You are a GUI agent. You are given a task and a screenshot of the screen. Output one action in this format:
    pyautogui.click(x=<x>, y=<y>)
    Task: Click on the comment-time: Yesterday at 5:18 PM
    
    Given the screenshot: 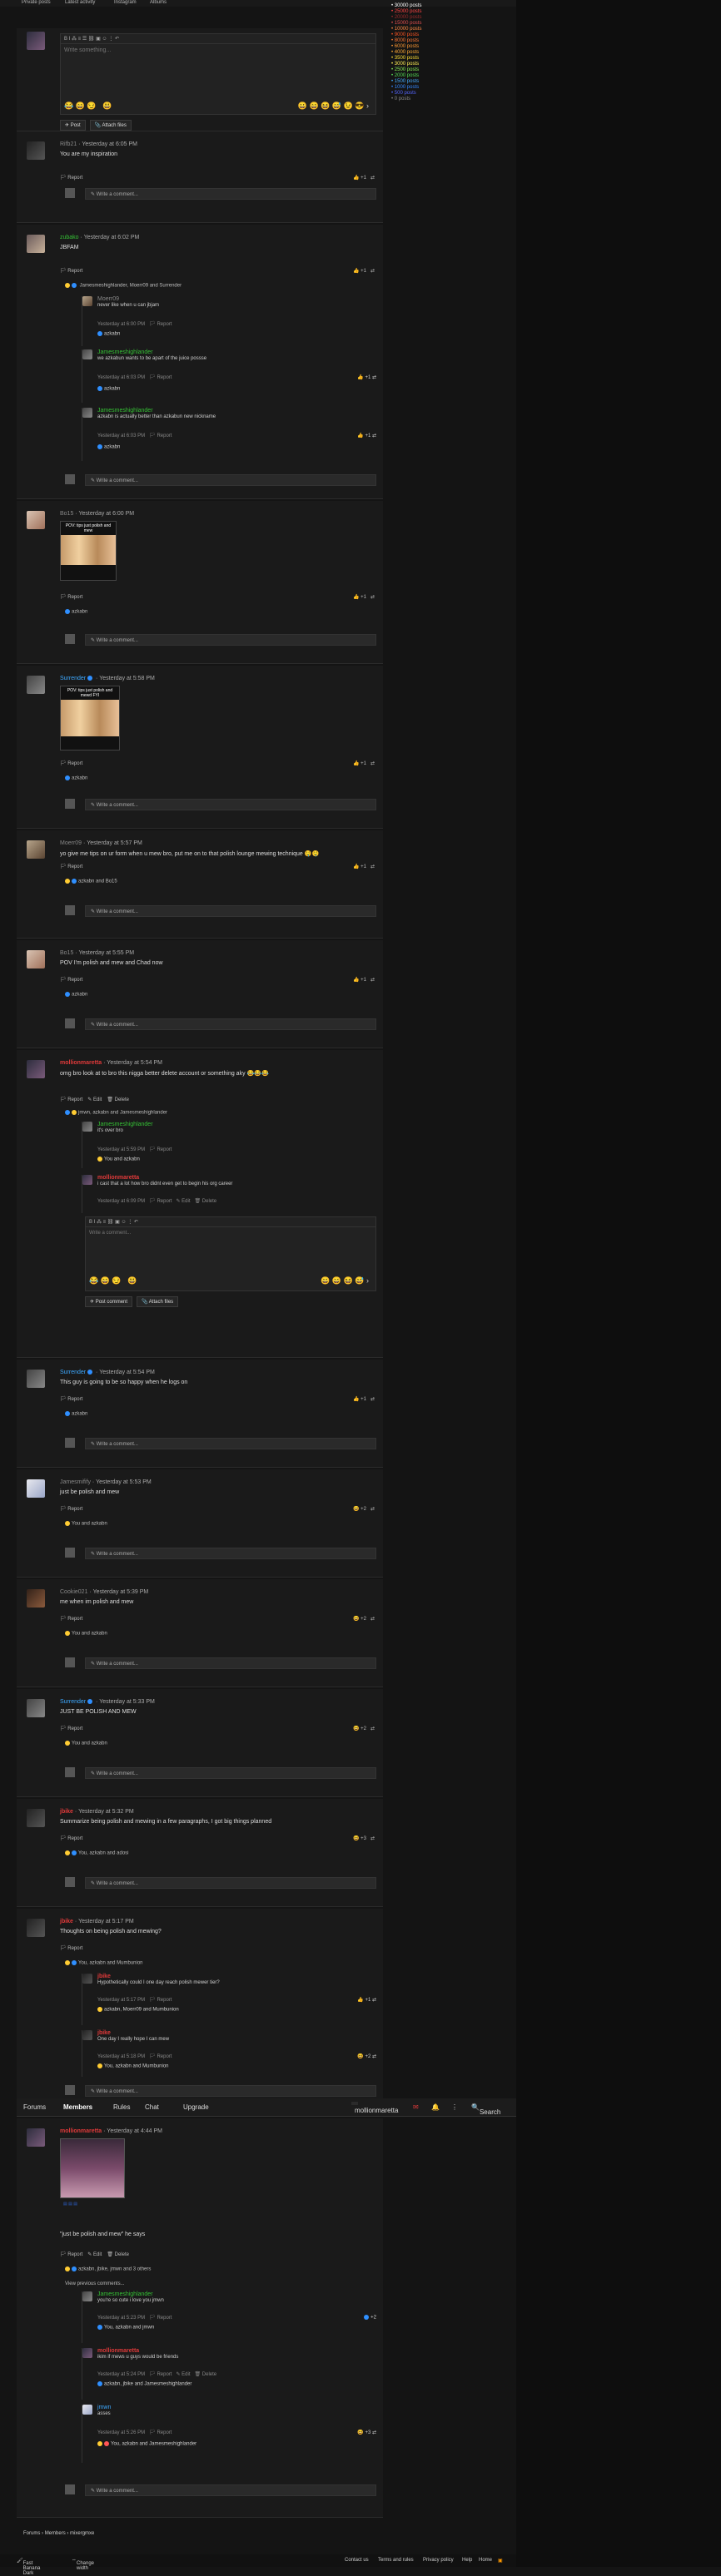 What is the action you would take?
    pyautogui.click(x=121, y=2056)
    